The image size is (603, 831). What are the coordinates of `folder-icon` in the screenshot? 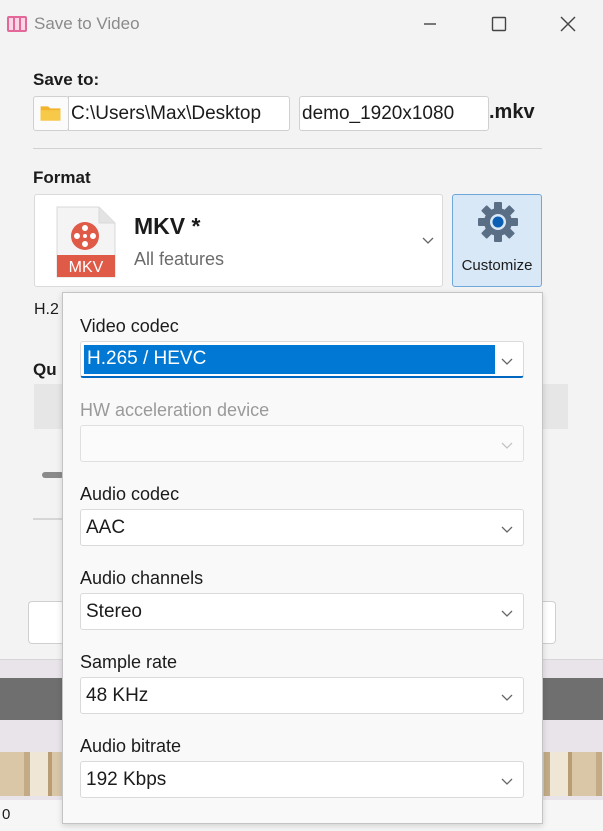 It's located at (50, 113).